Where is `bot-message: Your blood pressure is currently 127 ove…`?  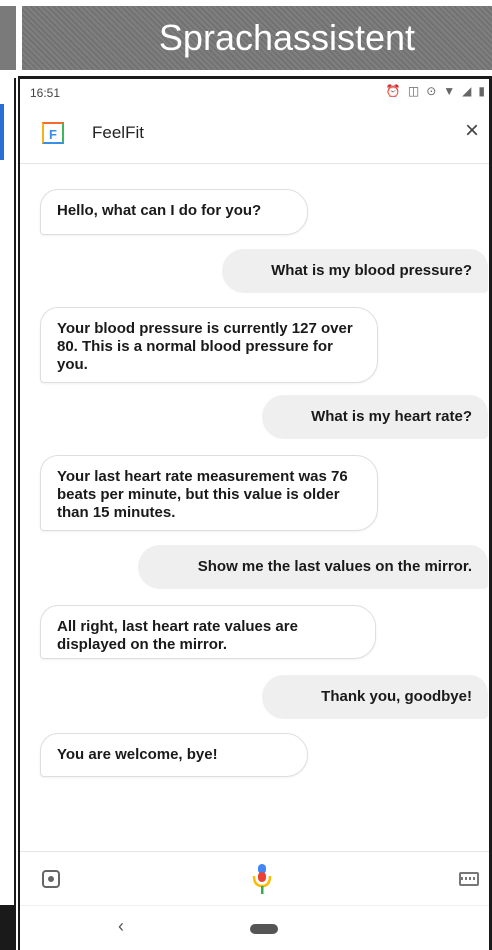 bot-message: Your blood pressure is currently 127 ove… is located at coordinates (209, 345).